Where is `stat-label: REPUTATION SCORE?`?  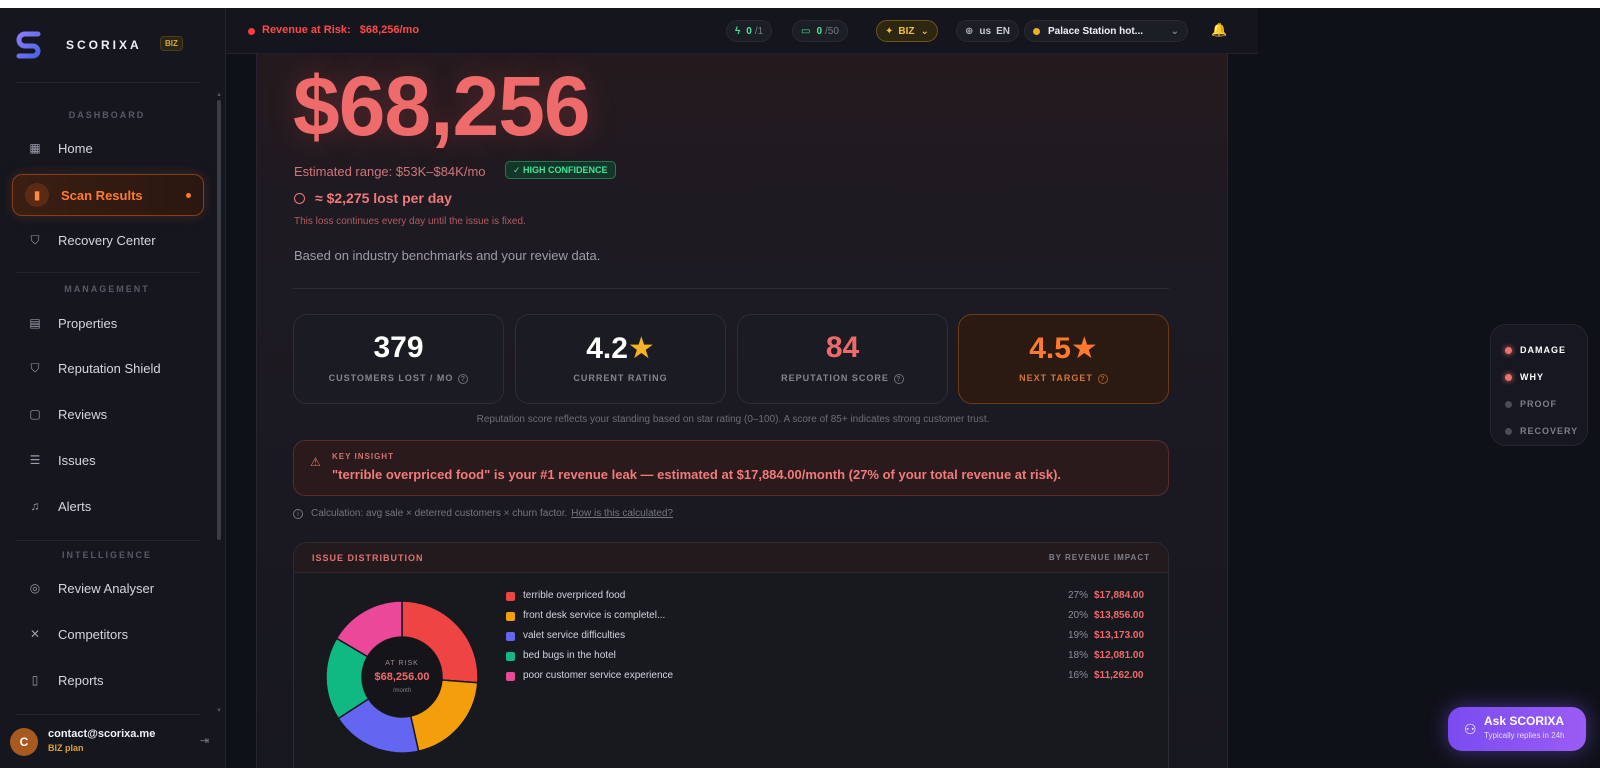 stat-label: REPUTATION SCORE? is located at coordinates (842, 378).